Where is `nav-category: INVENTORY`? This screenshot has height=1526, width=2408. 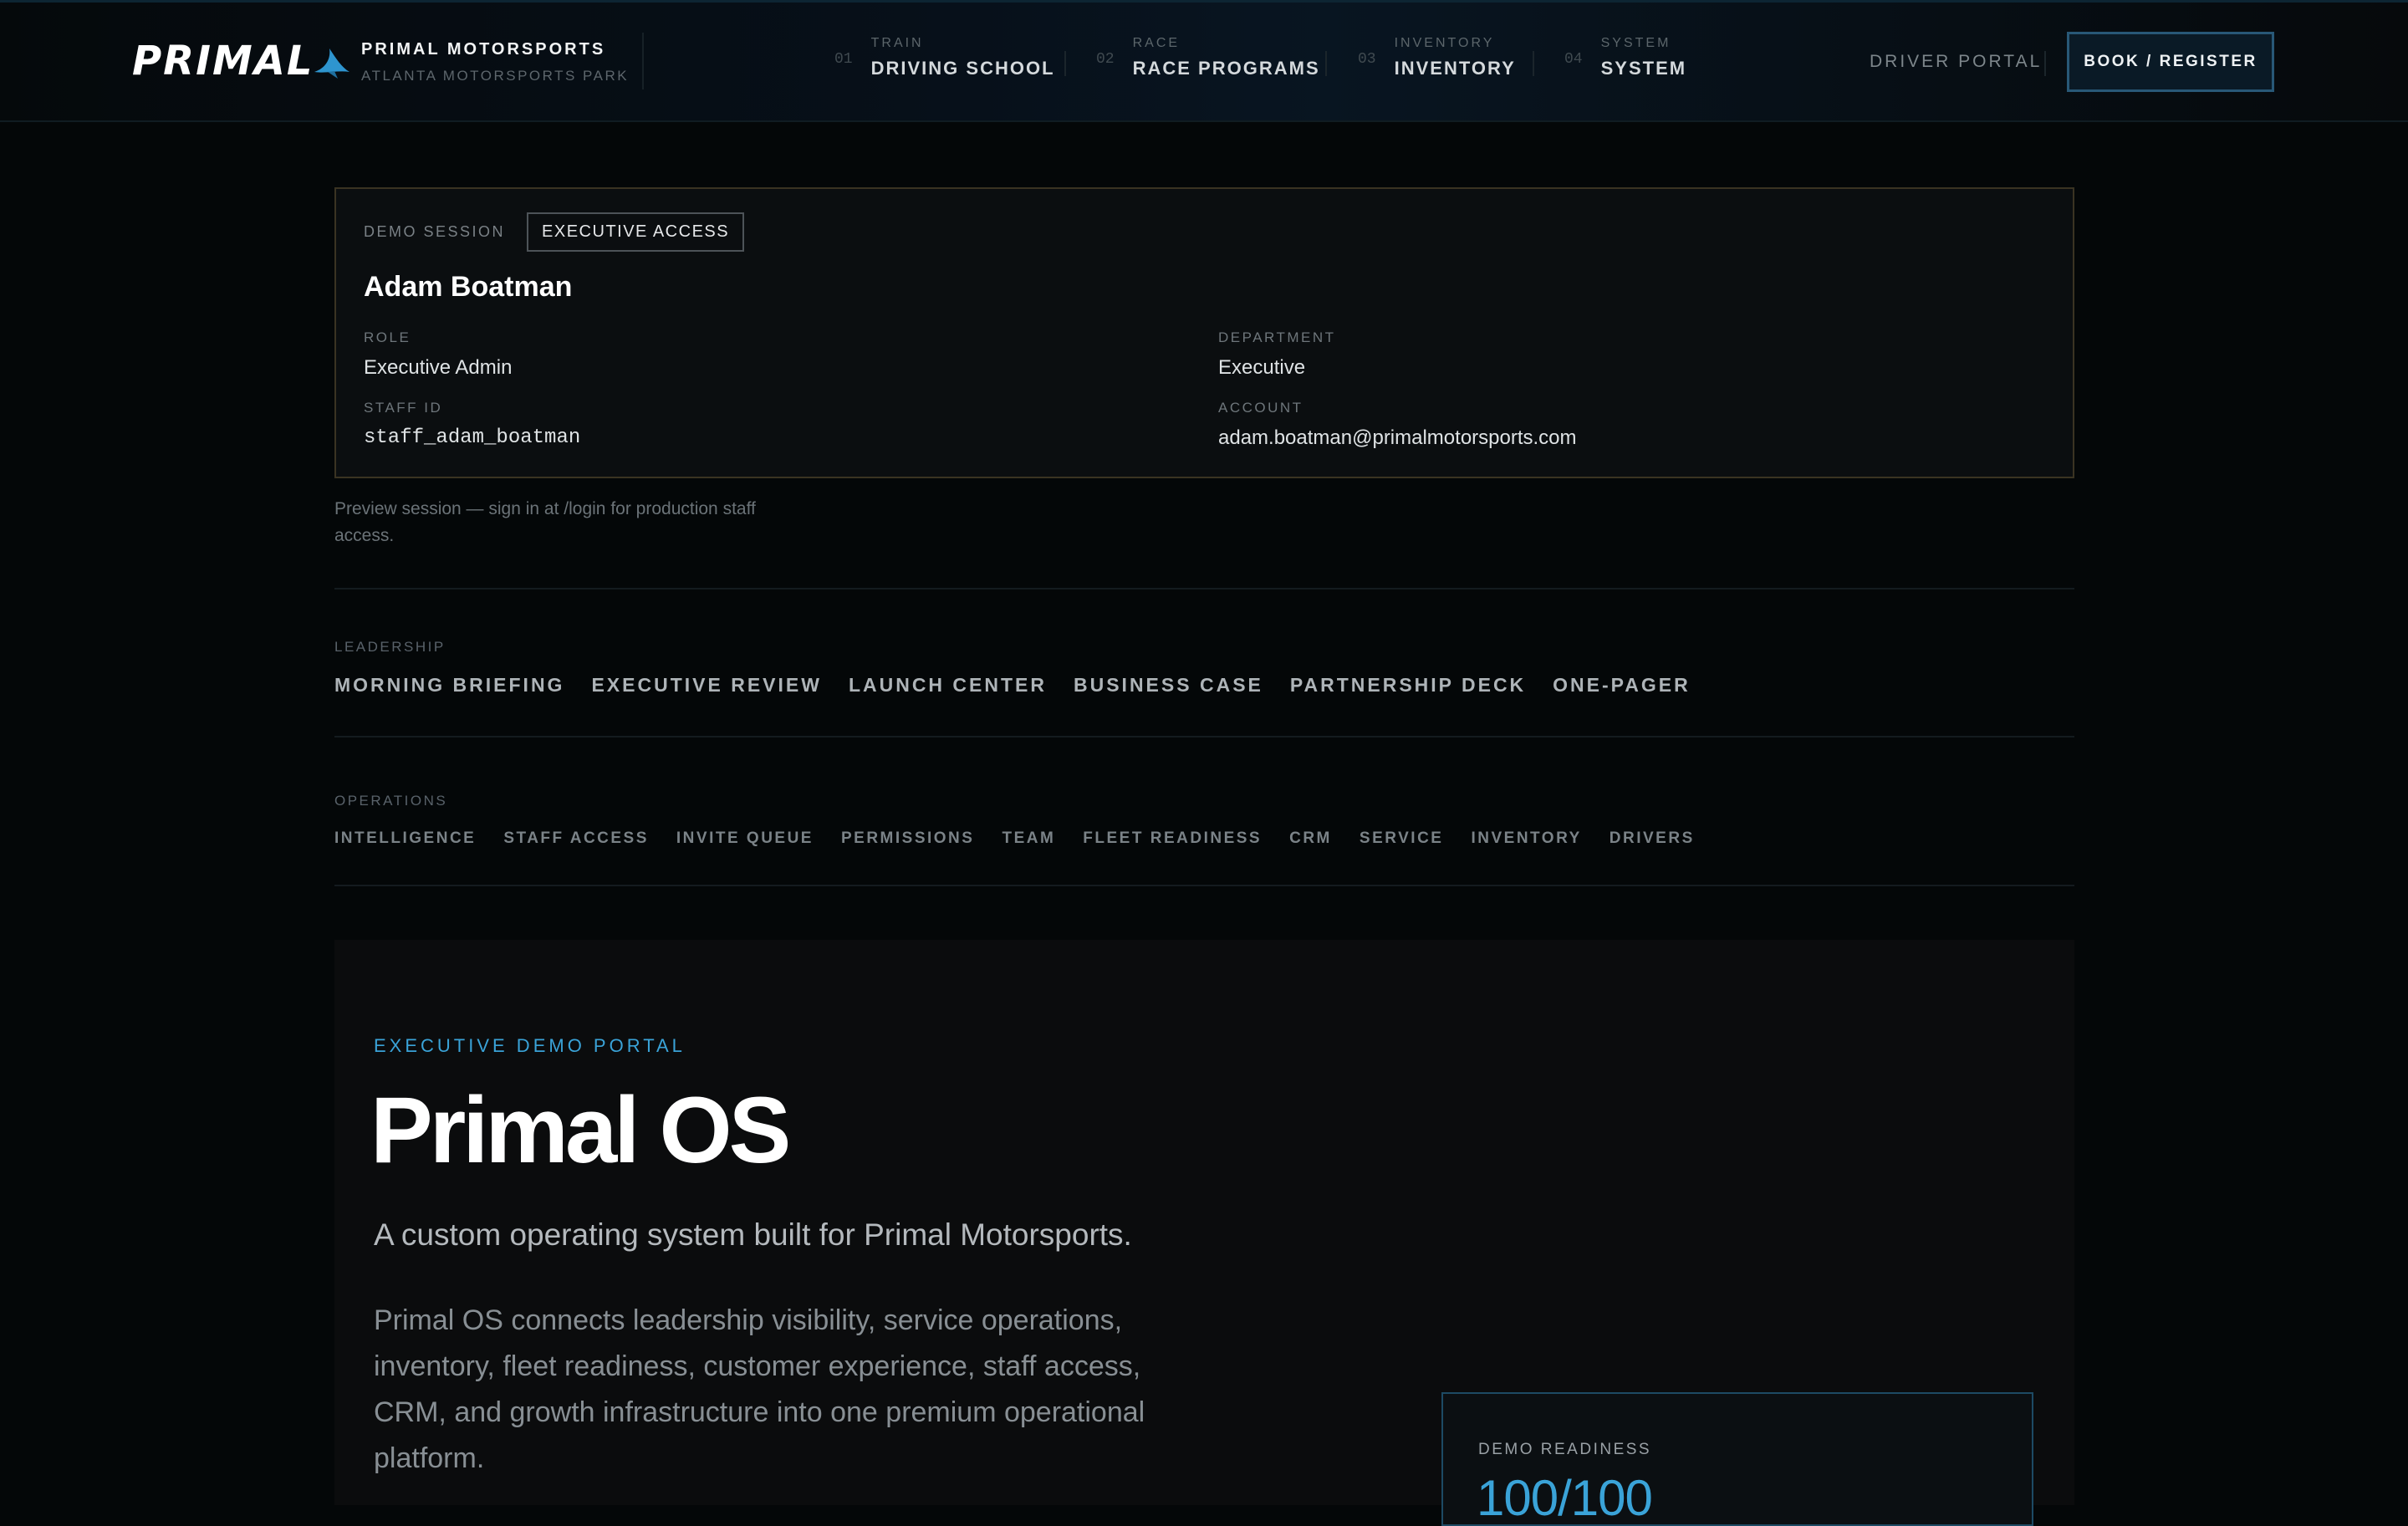
nav-category: INVENTORY is located at coordinates (1445, 43).